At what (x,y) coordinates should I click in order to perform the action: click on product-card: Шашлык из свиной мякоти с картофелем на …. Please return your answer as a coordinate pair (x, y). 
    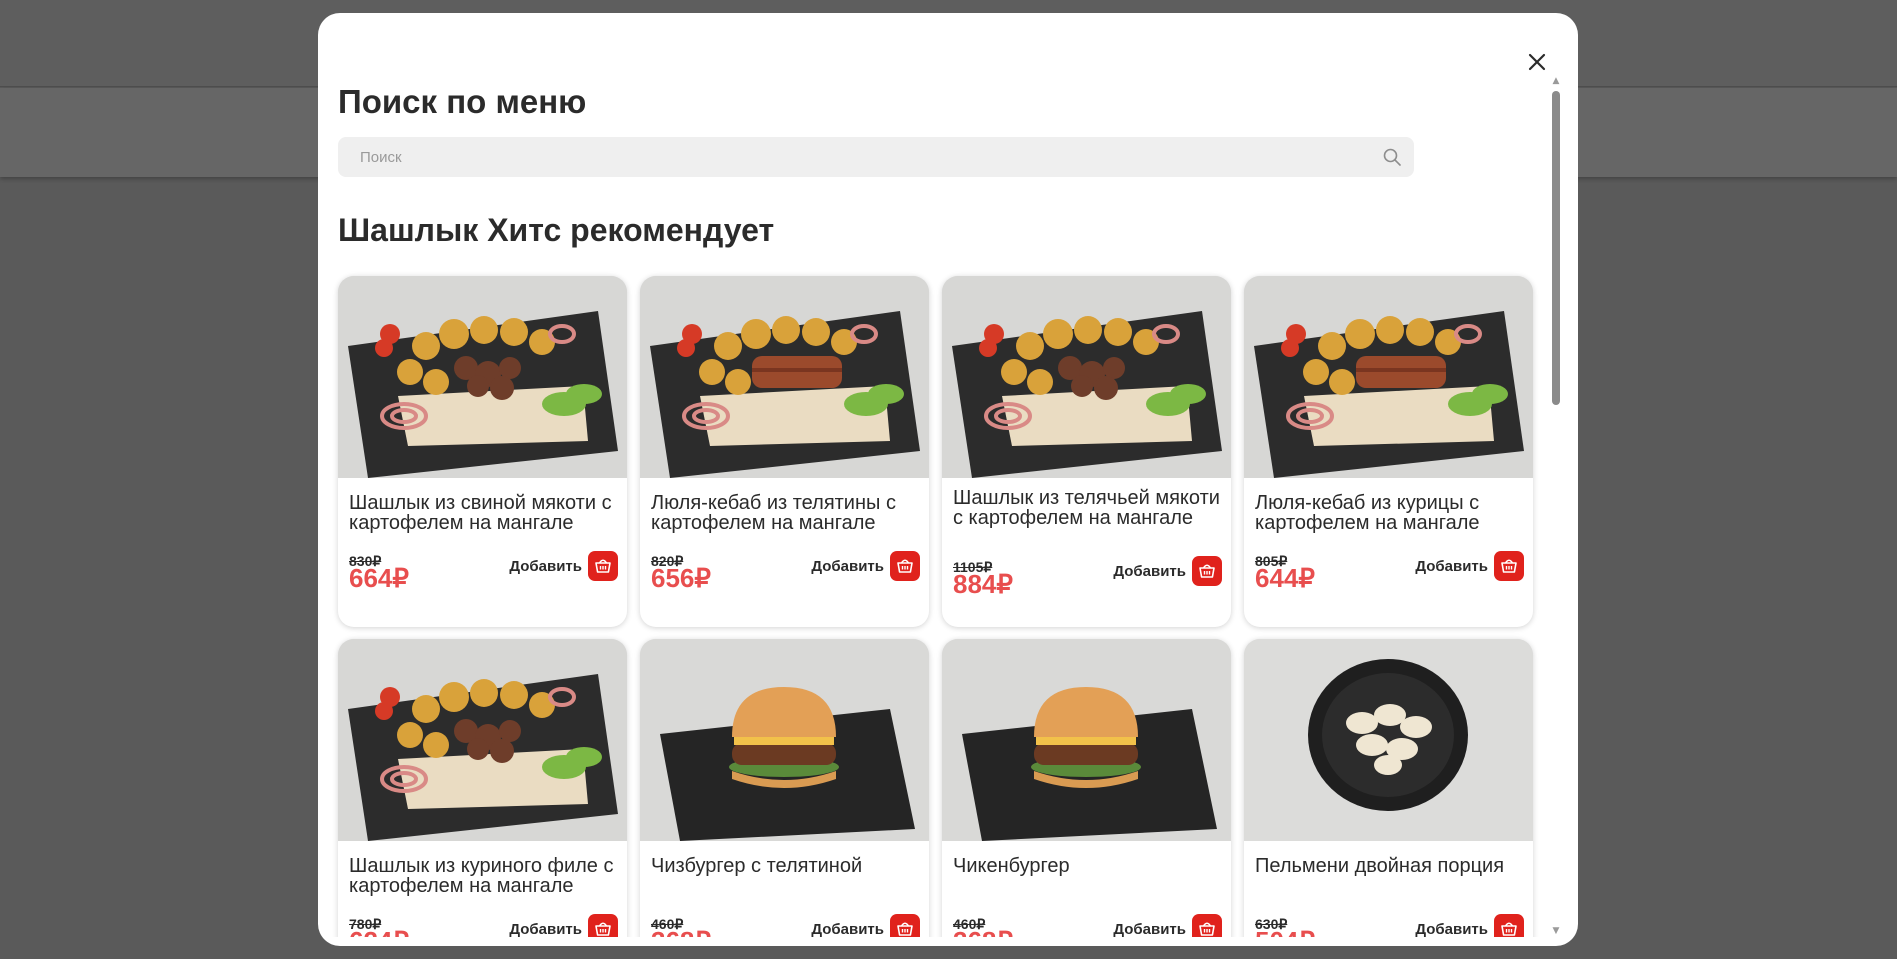
    Looking at the image, I should click on (482, 451).